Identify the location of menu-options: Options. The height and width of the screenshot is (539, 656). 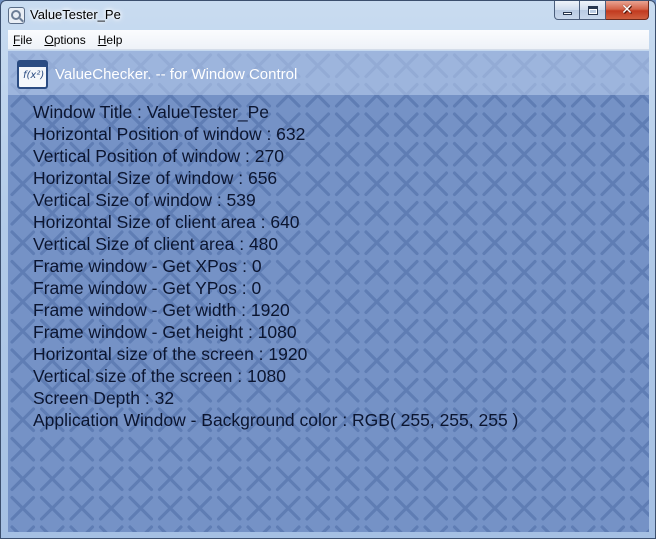
(64, 40).